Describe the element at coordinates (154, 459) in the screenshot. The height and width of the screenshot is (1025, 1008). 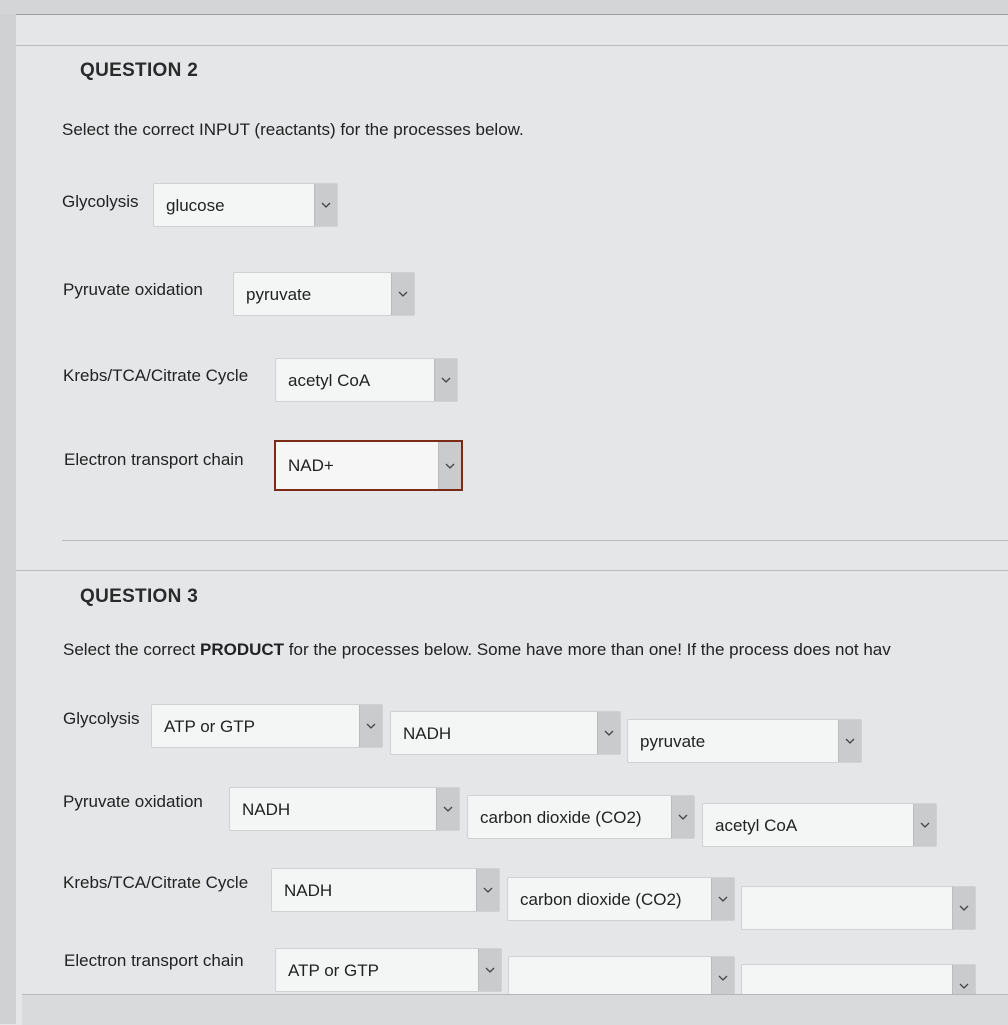
I see `q2-label-etc: Electron transport chain` at that location.